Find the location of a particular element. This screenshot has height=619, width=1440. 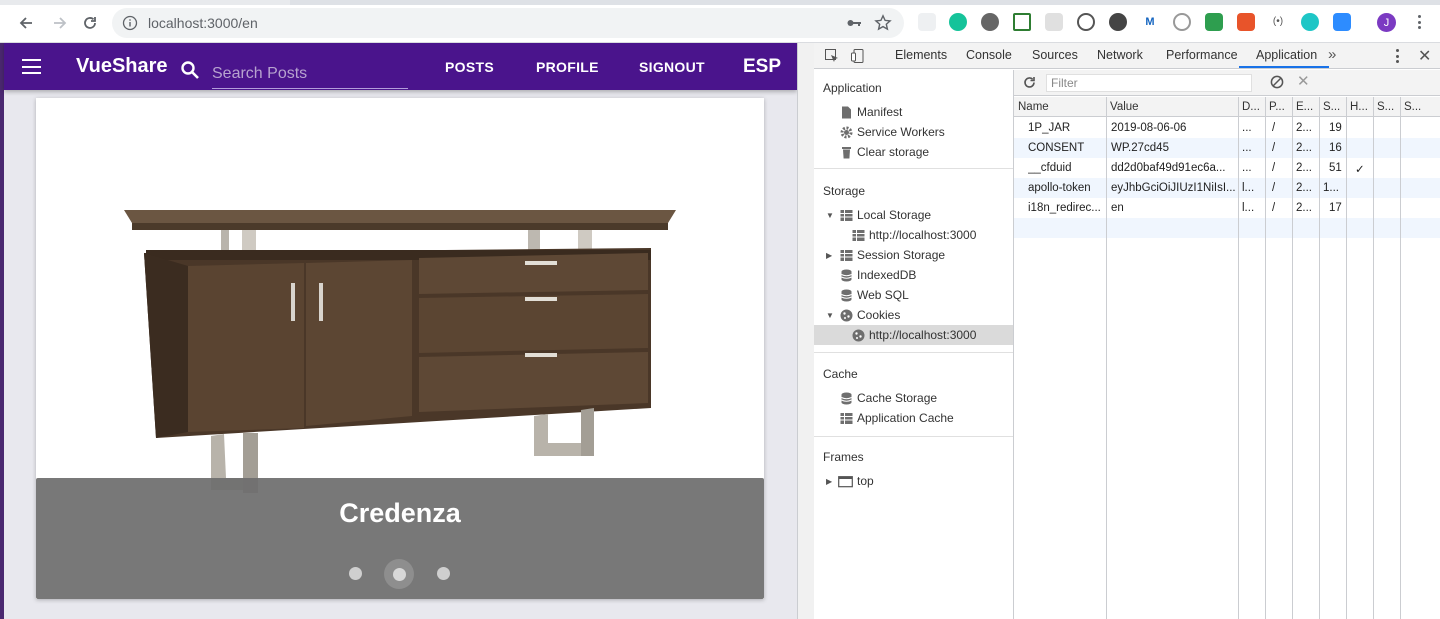

sidebar-item-service-workers: Service Workers is located at coordinates (913, 132).